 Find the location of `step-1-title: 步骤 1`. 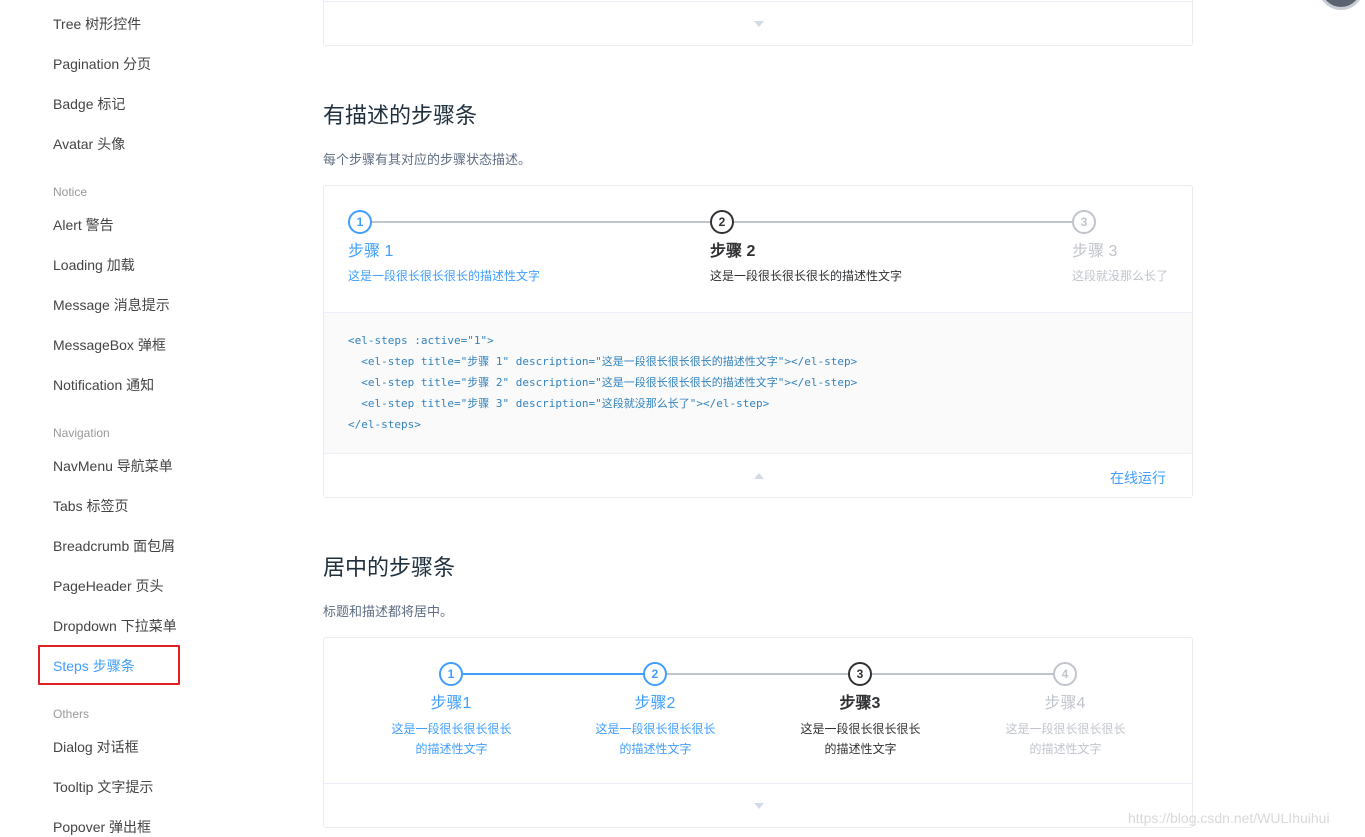

step-1-title: 步骤 1 is located at coordinates (371, 251).